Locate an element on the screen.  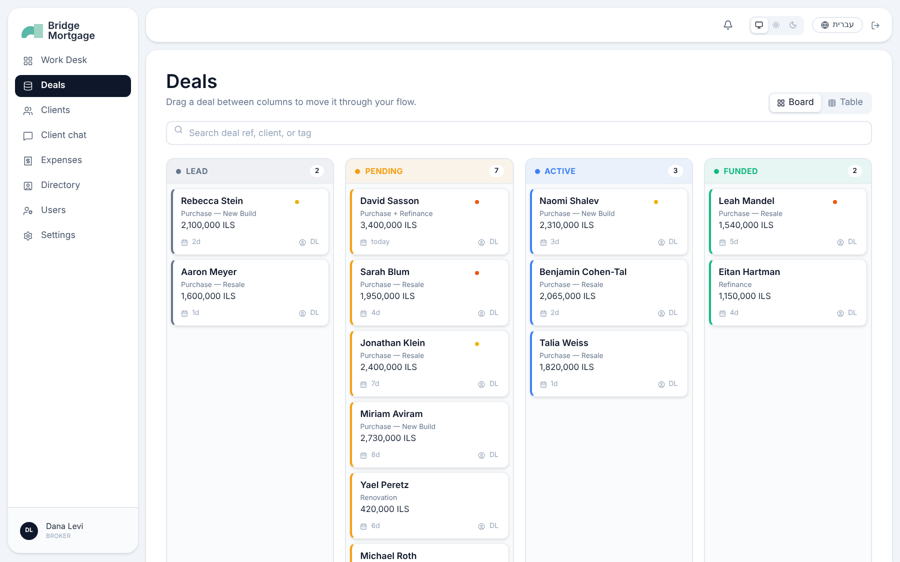
deal-amount: 1,950,000 ILS is located at coordinates (388, 297).